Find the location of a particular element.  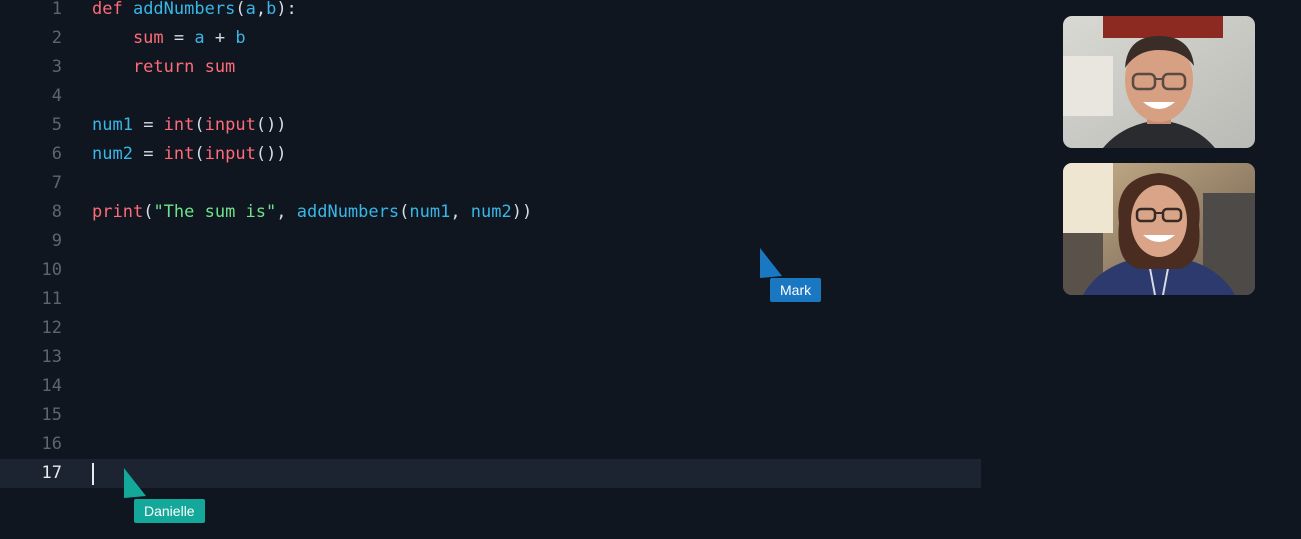

collaborator-name-tag: Mark is located at coordinates (796, 290).